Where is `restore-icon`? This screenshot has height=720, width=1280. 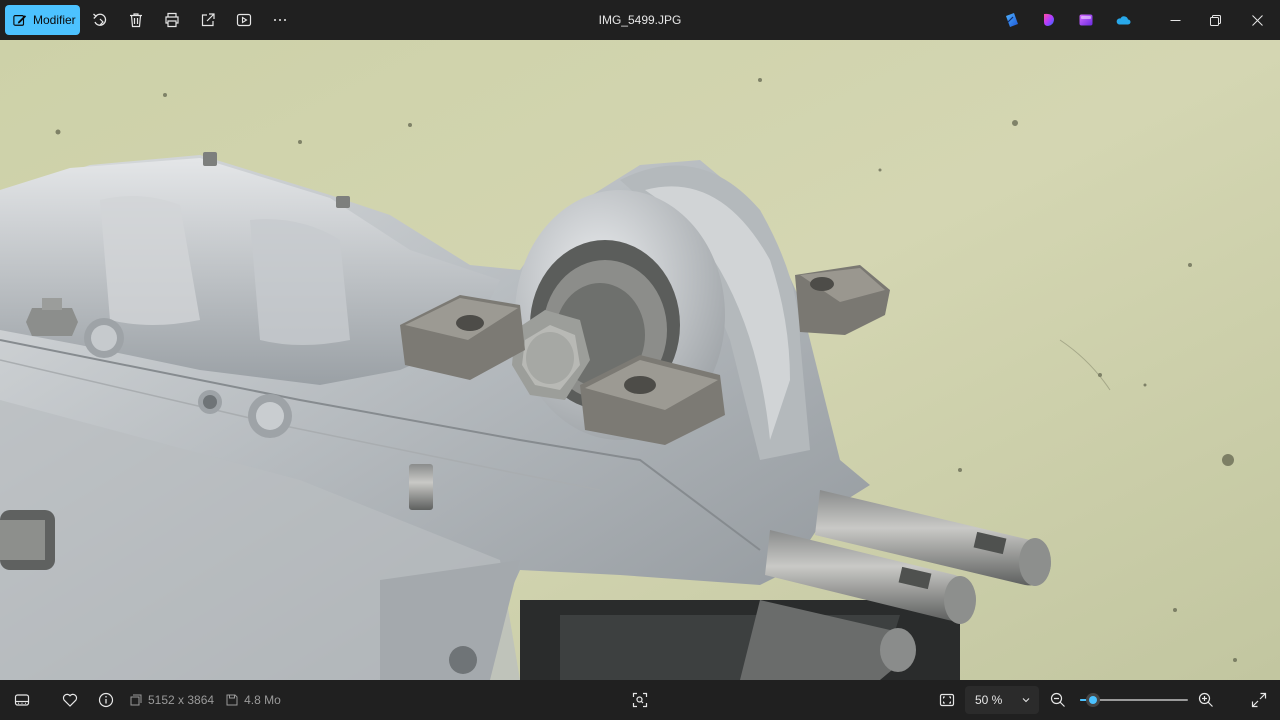
restore-icon is located at coordinates (1215, 20).